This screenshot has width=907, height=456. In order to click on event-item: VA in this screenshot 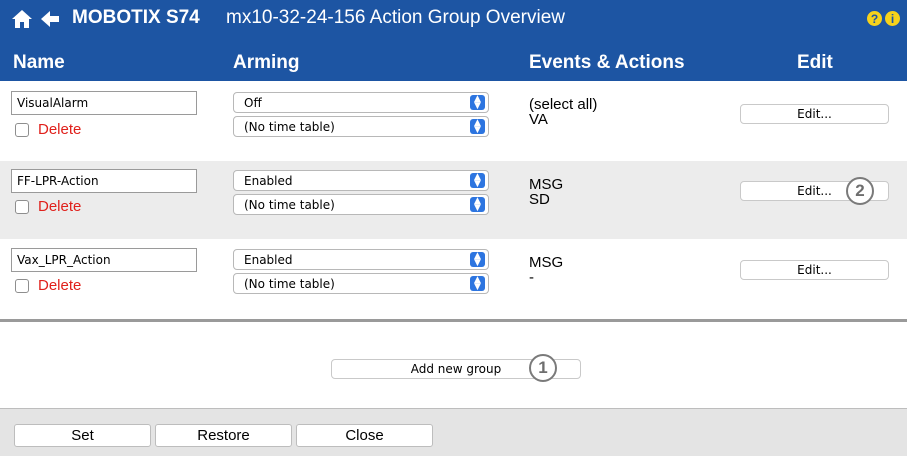, I will do `click(538, 119)`.